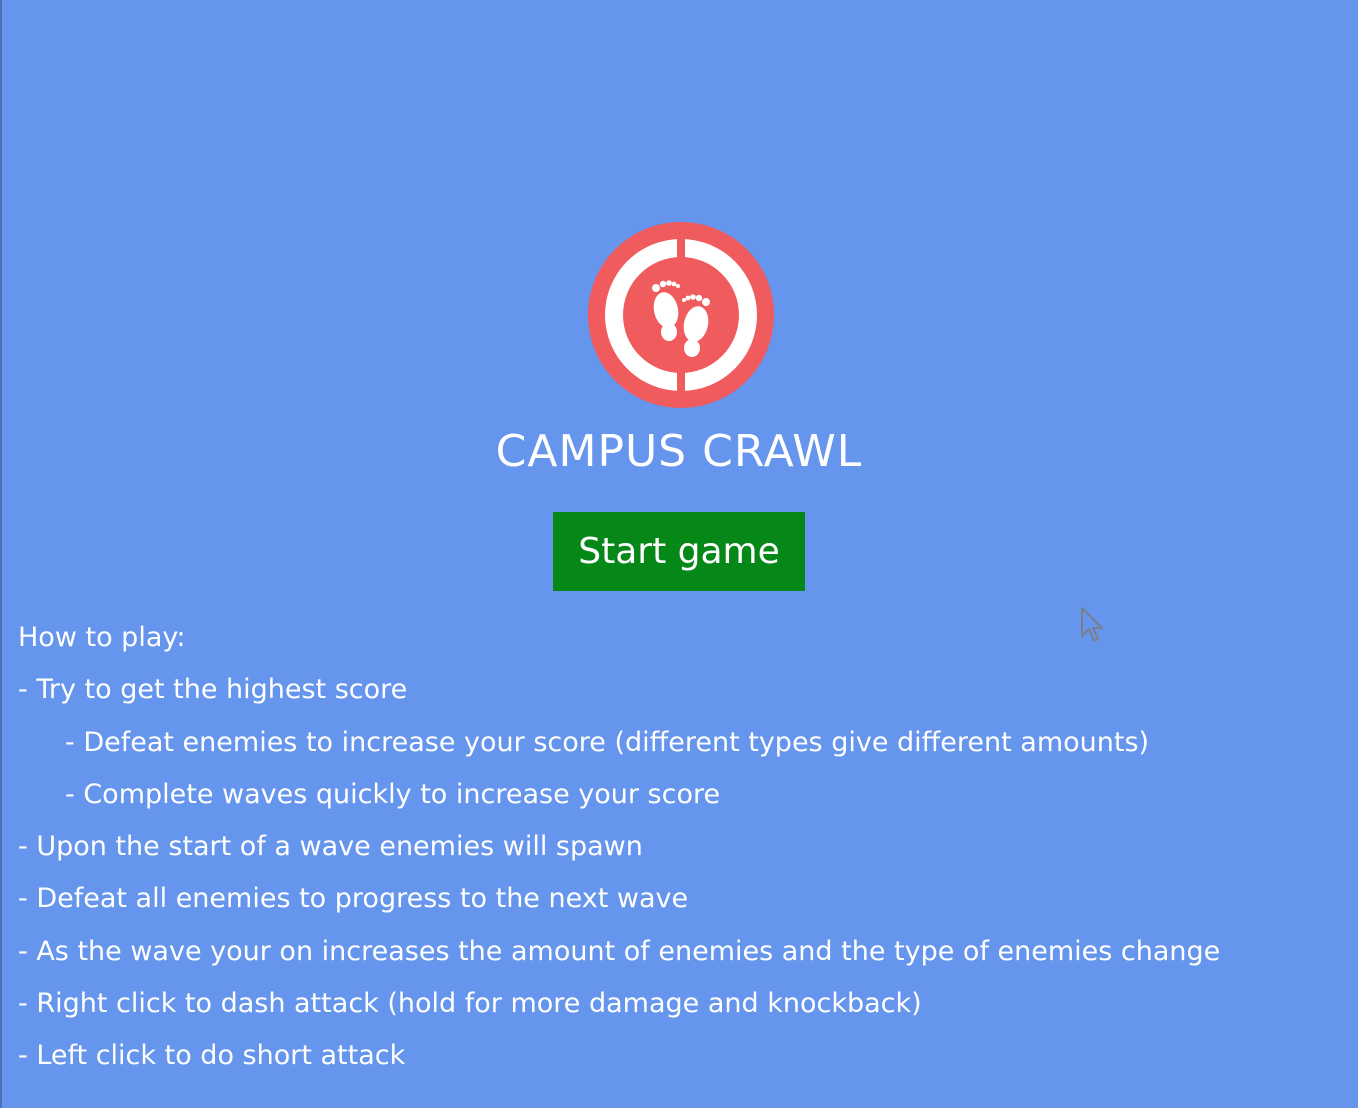 This screenshot has height=1108, width=1358. Describe the element at coordinates (212, 1056) in the screenshot. I see `instruction-line: - Left click to do short attack` at that location.